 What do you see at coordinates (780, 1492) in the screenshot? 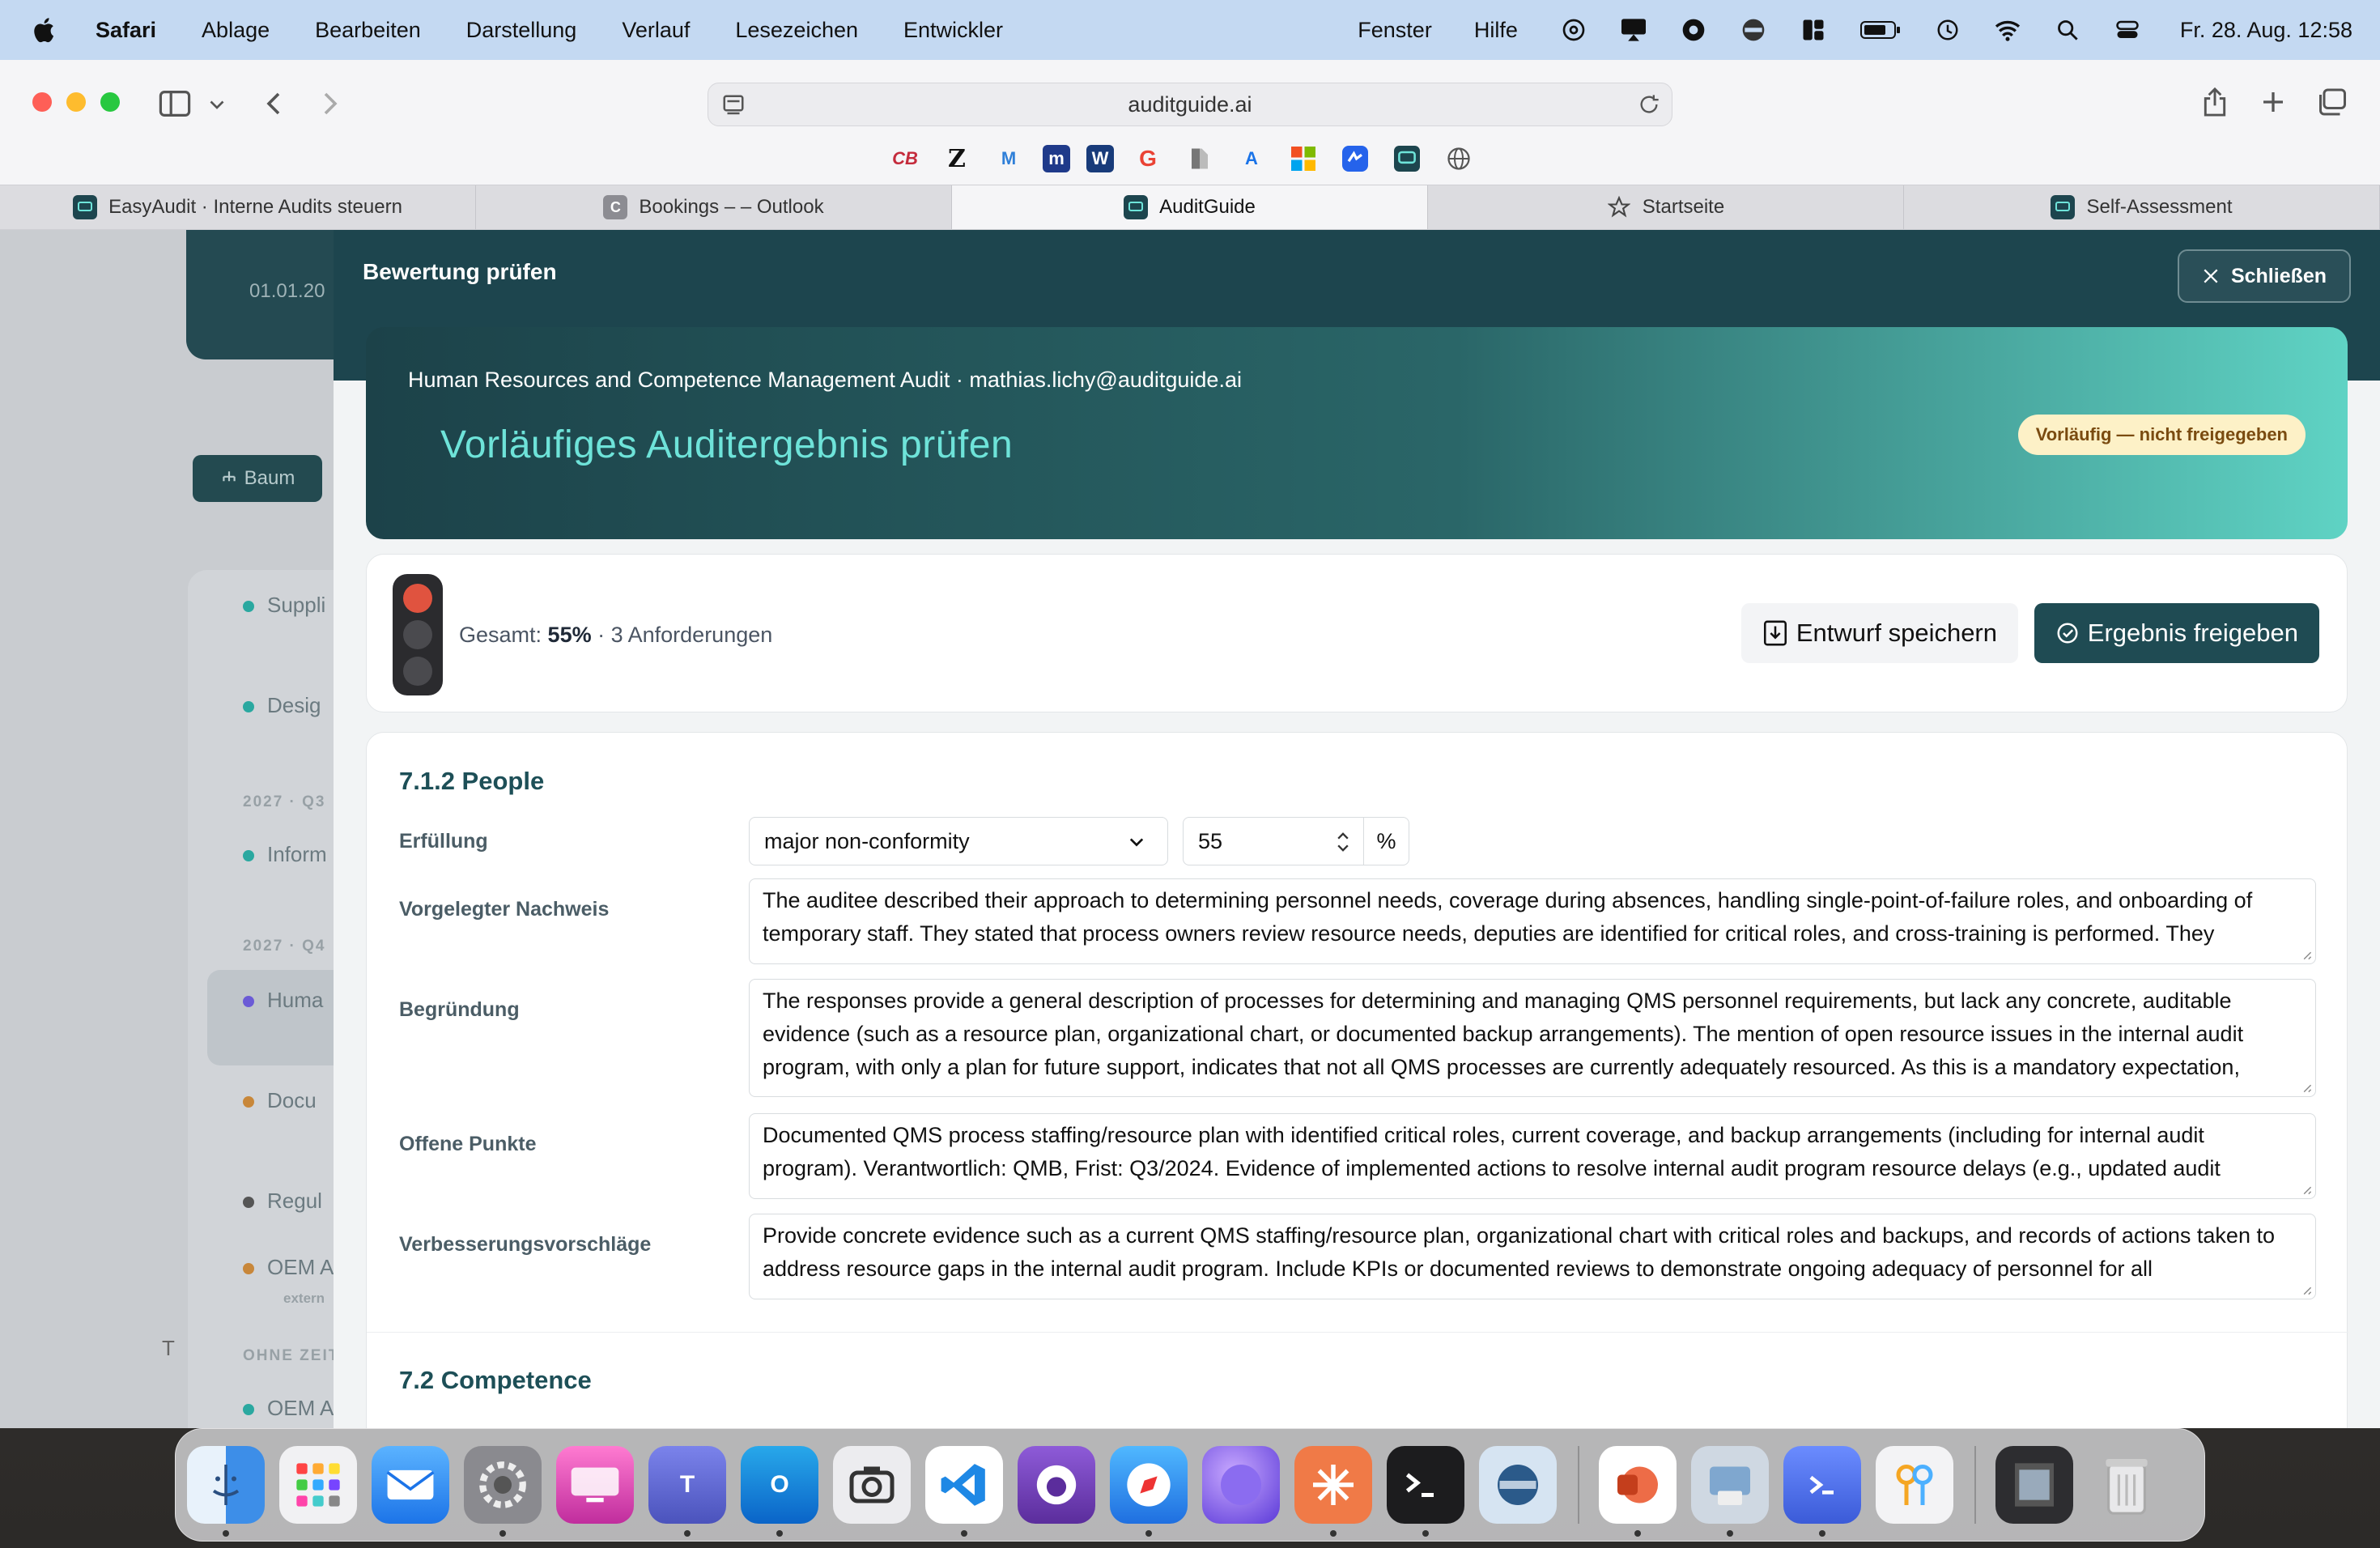
I see `outlook-icon: O` at bounding box center [780, 1492].